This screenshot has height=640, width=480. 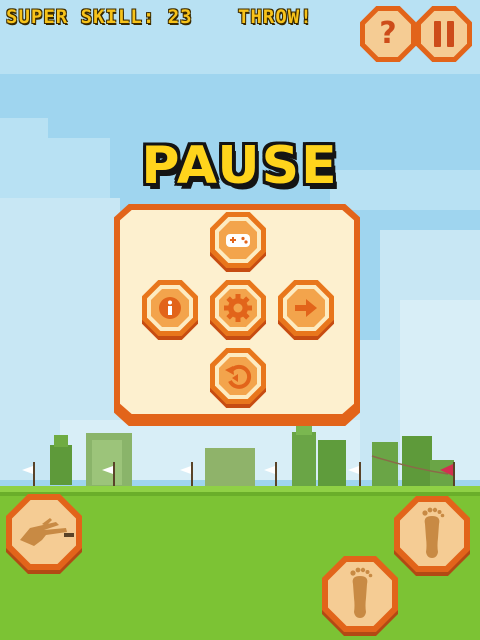 I want to click on super-skill-counter: SUPER SKILL: 23, so click(x=99, y=17).